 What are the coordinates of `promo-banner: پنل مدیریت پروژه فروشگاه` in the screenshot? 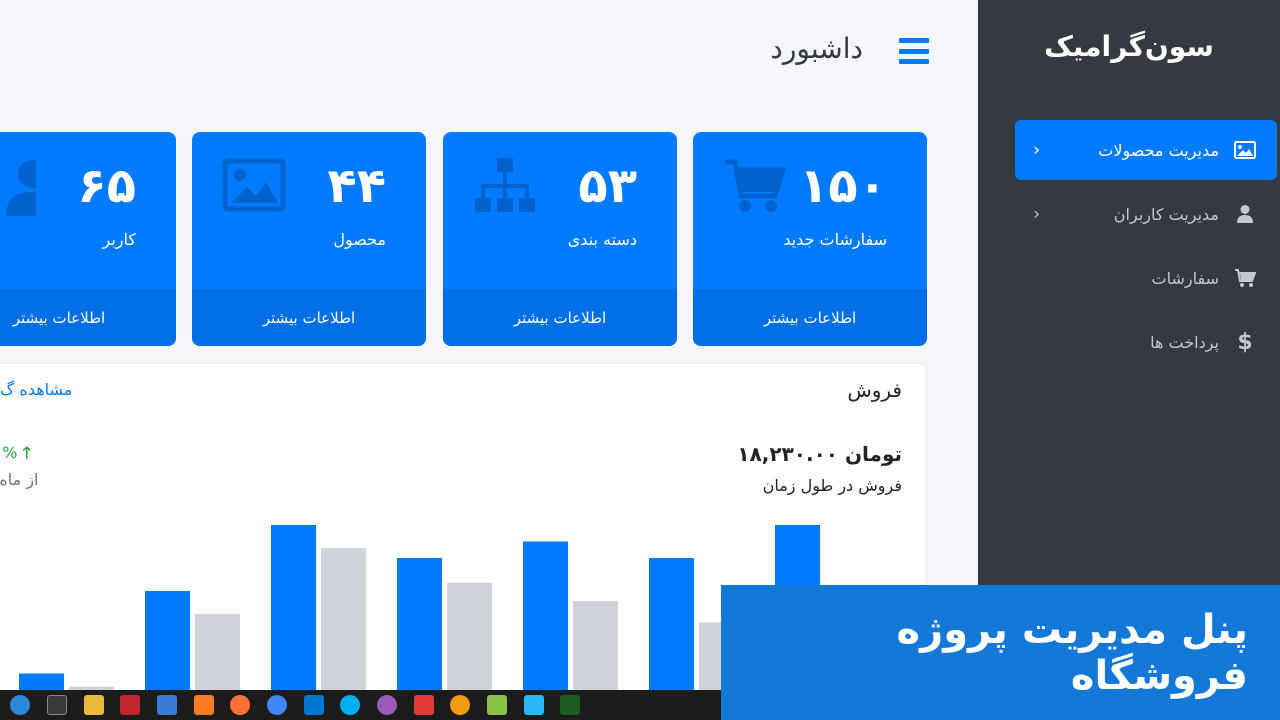 It's located at (1000, 652).